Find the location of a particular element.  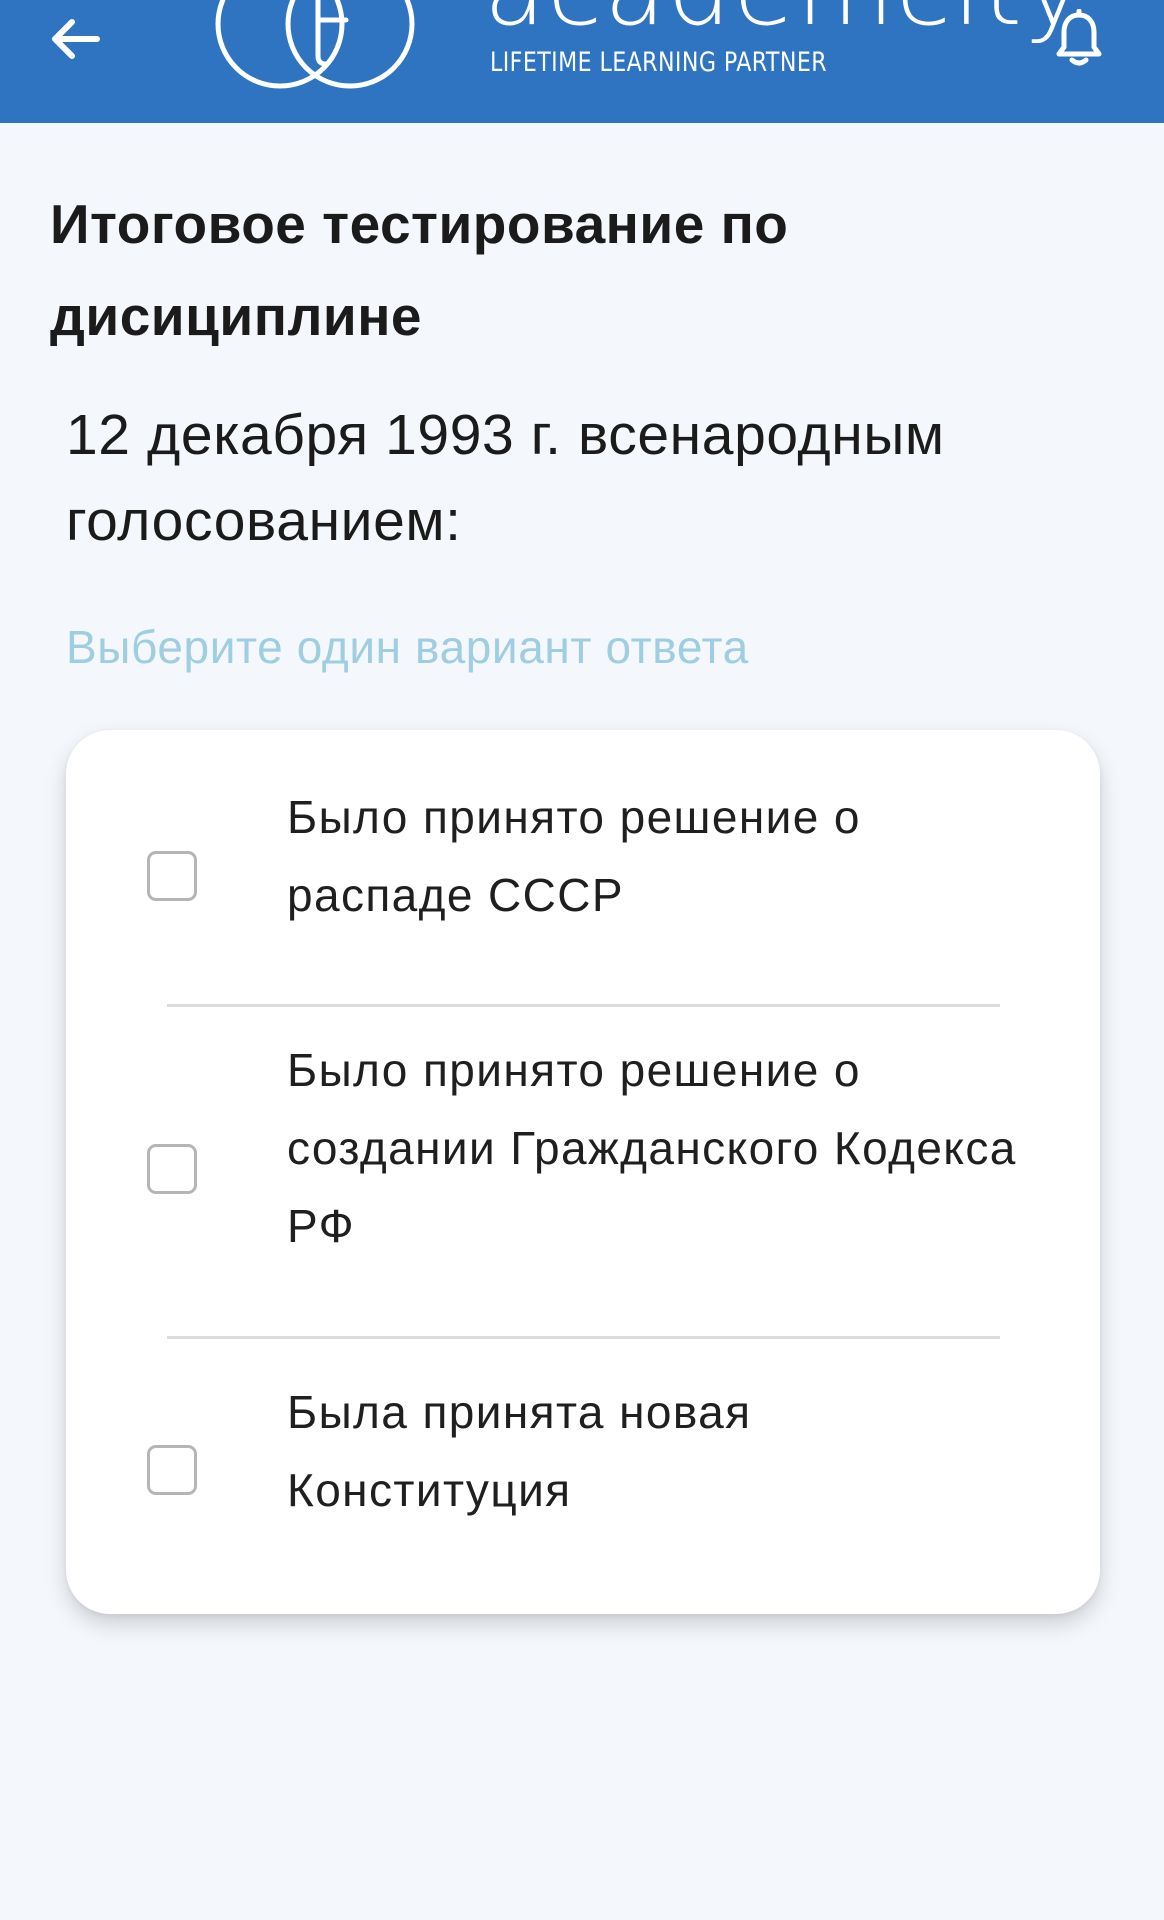

option-label: Было принято решение о распаде СССР is located at coordinates (574, 856).